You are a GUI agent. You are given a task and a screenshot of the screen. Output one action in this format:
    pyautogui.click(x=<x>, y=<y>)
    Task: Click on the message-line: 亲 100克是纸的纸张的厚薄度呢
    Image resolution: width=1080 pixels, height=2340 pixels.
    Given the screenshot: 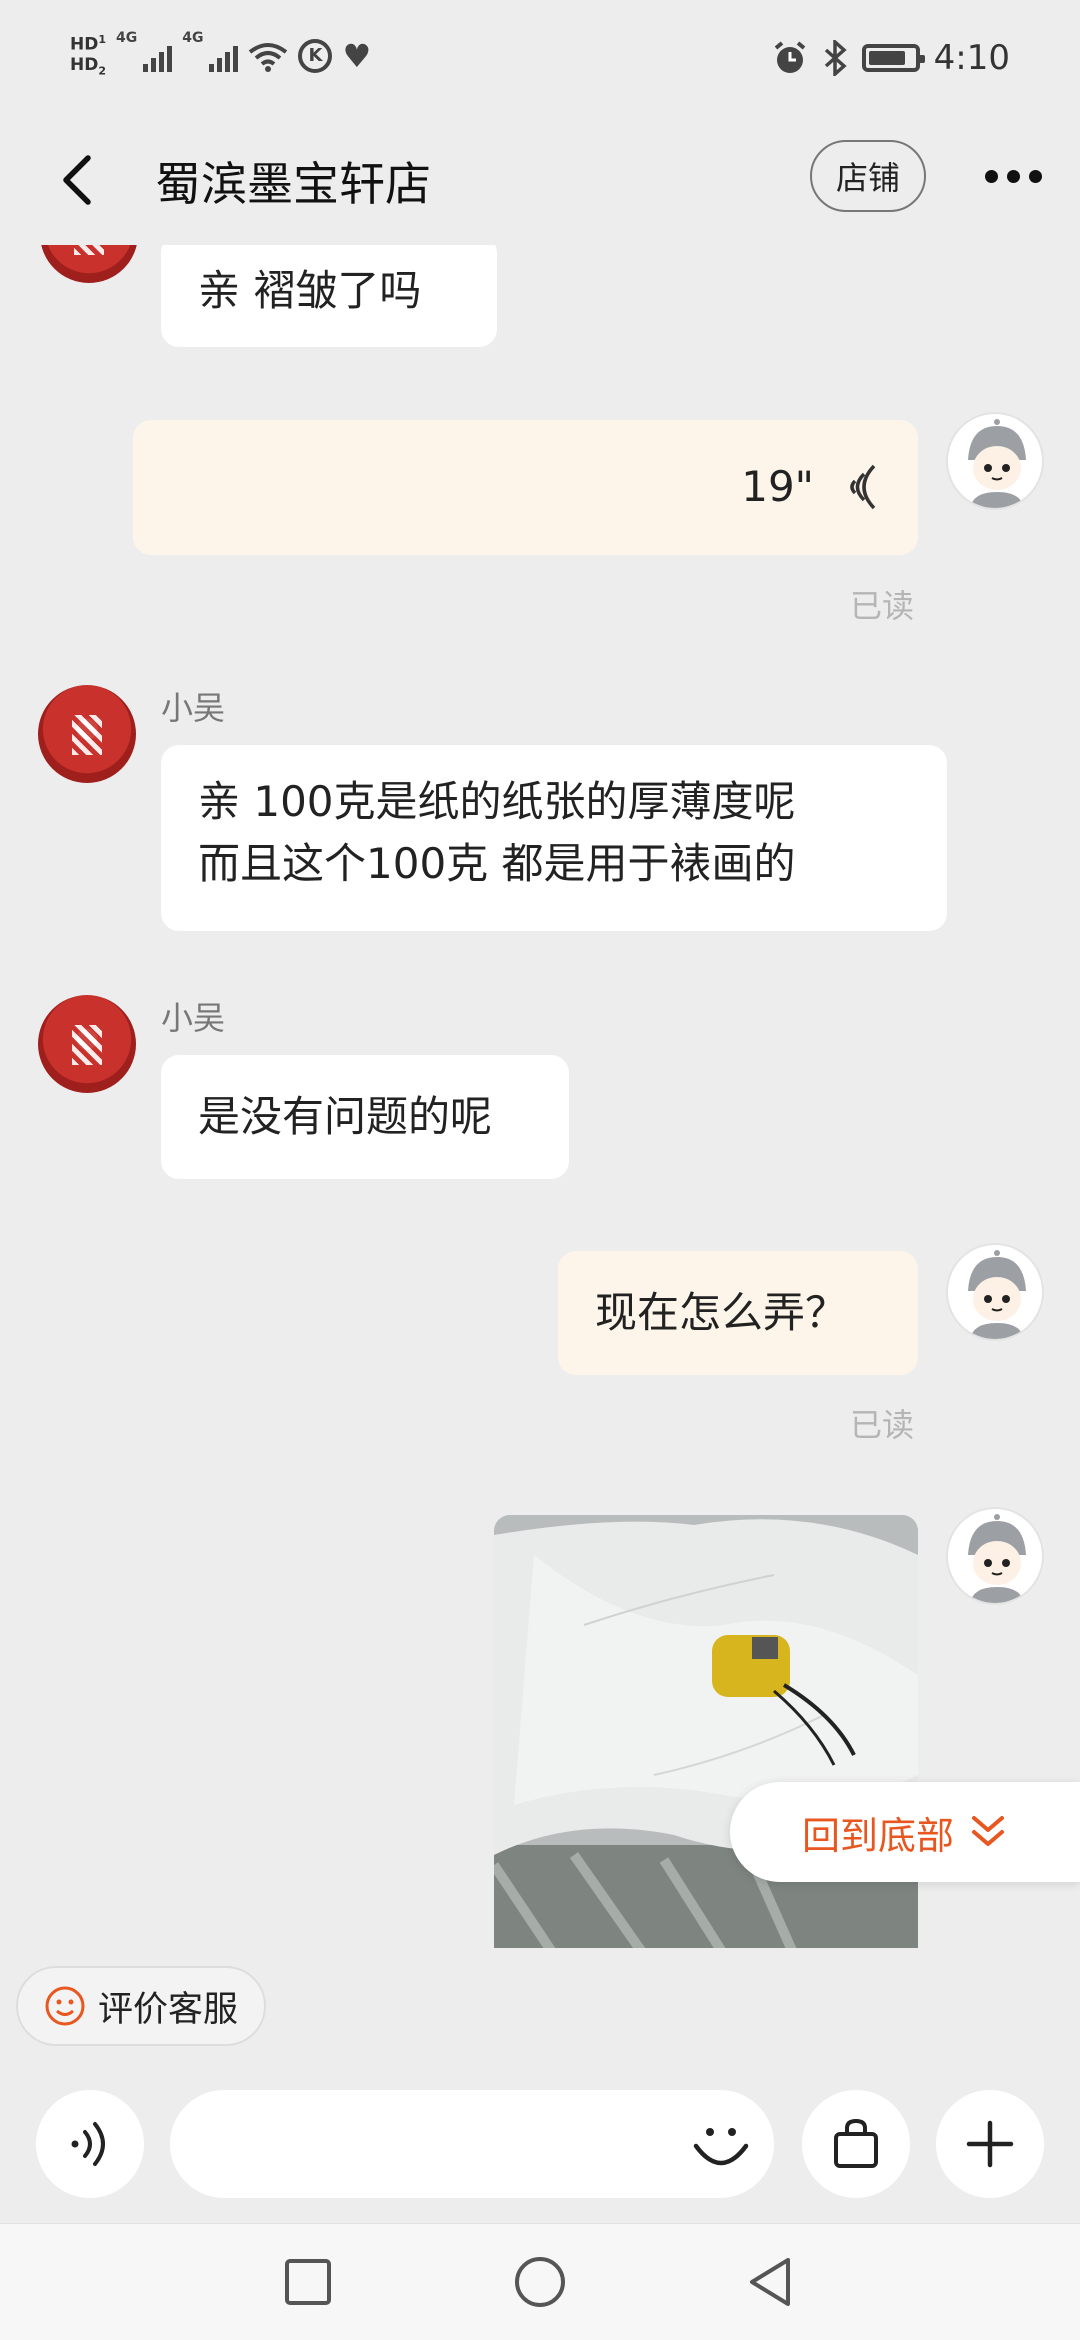 What is the action you would take?
    pyautogui.click(x=497, y=801)
    